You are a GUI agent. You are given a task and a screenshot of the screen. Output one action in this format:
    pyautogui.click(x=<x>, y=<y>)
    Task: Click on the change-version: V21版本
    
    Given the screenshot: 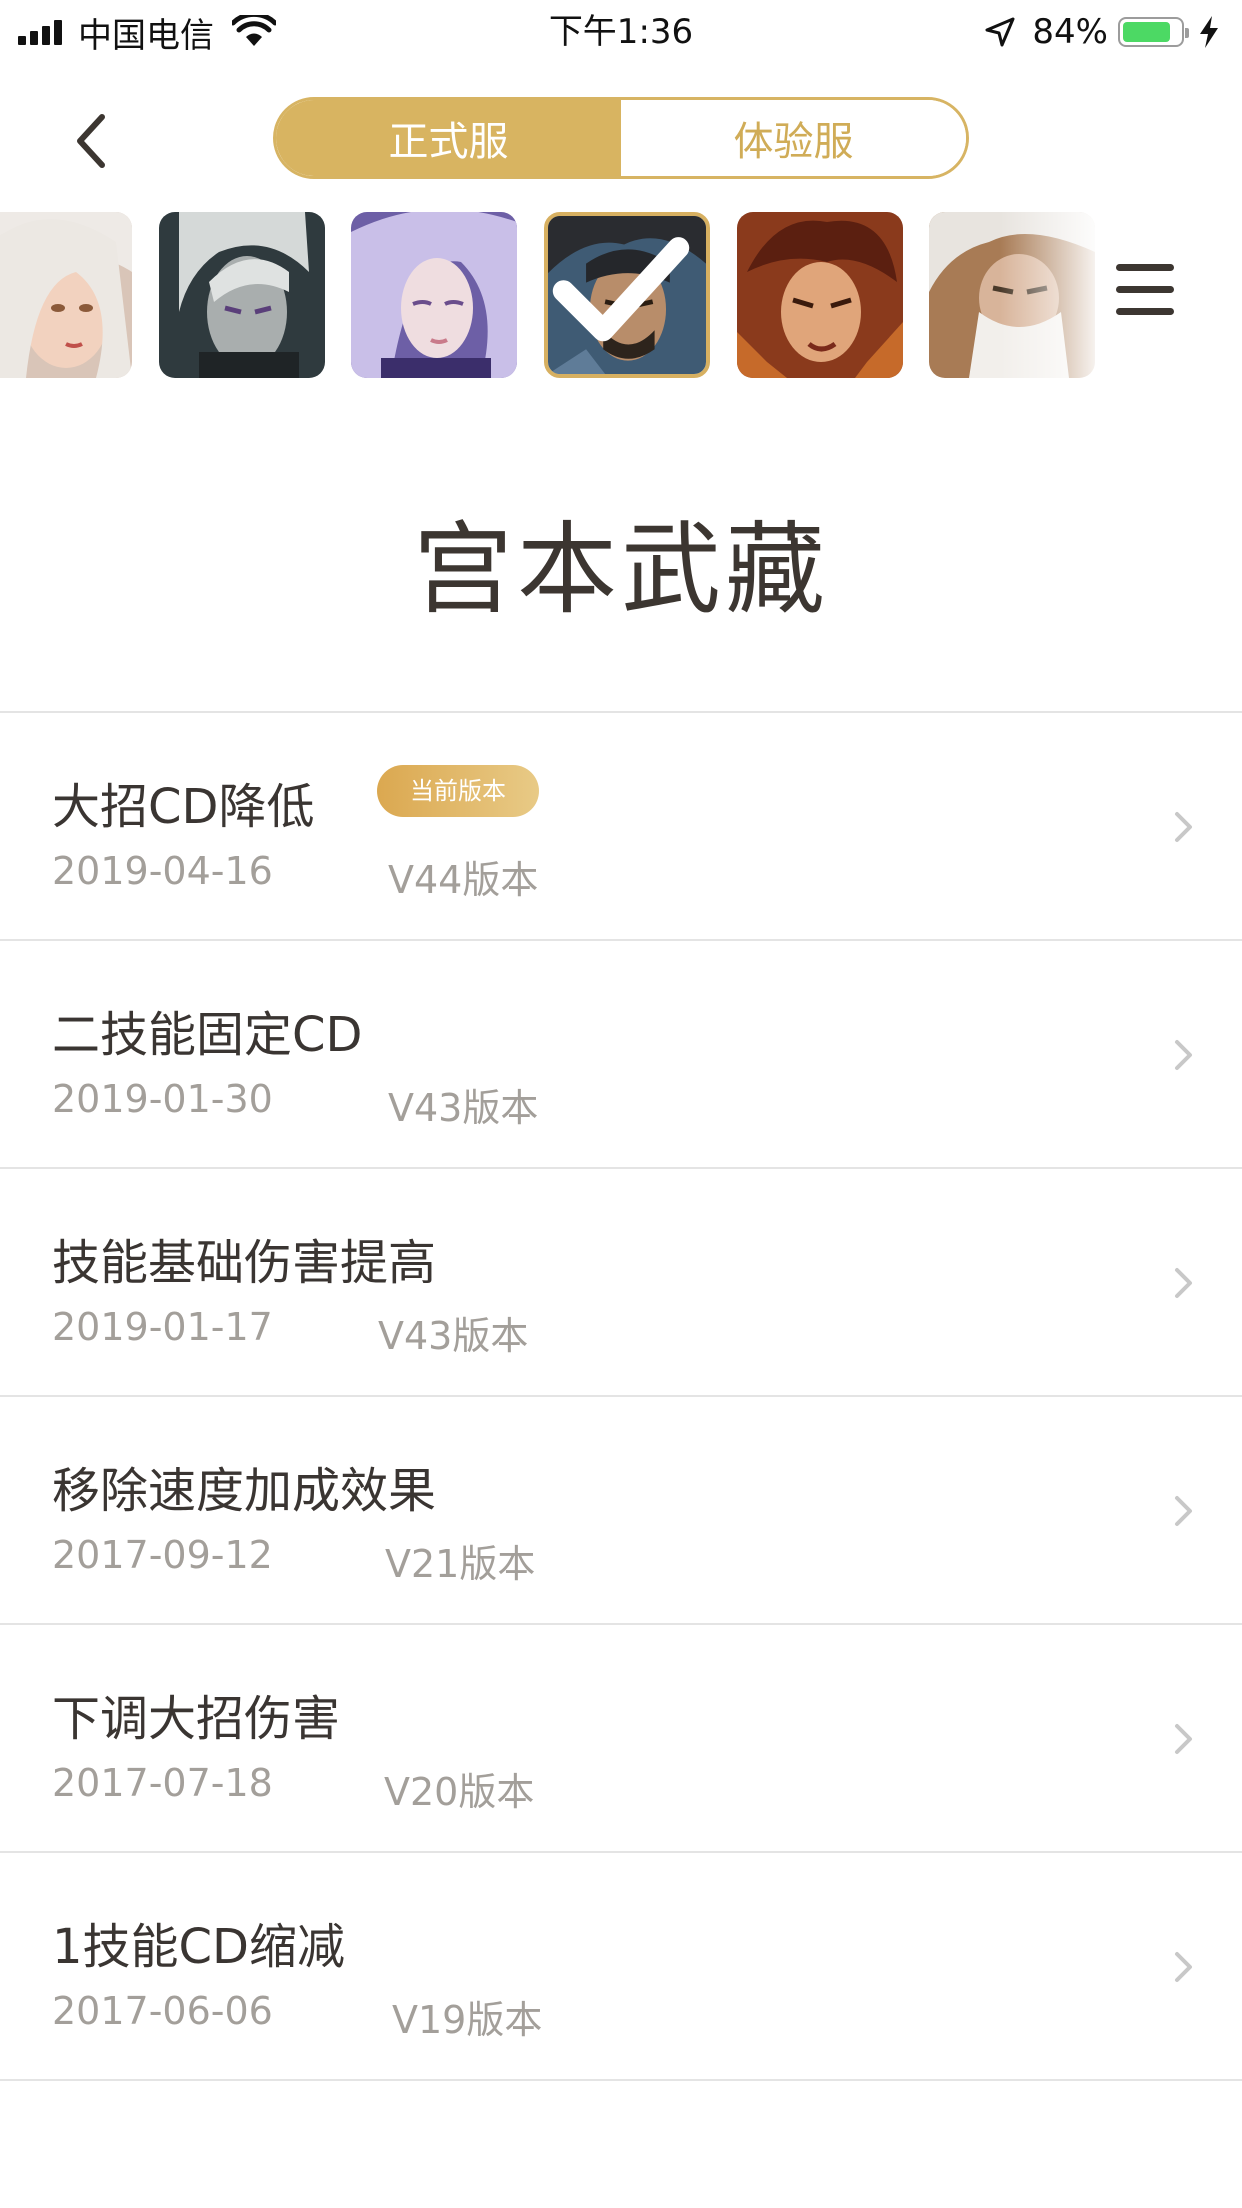 What is the action you would take?
    pyautogui.click(x=460, y=1564)
    